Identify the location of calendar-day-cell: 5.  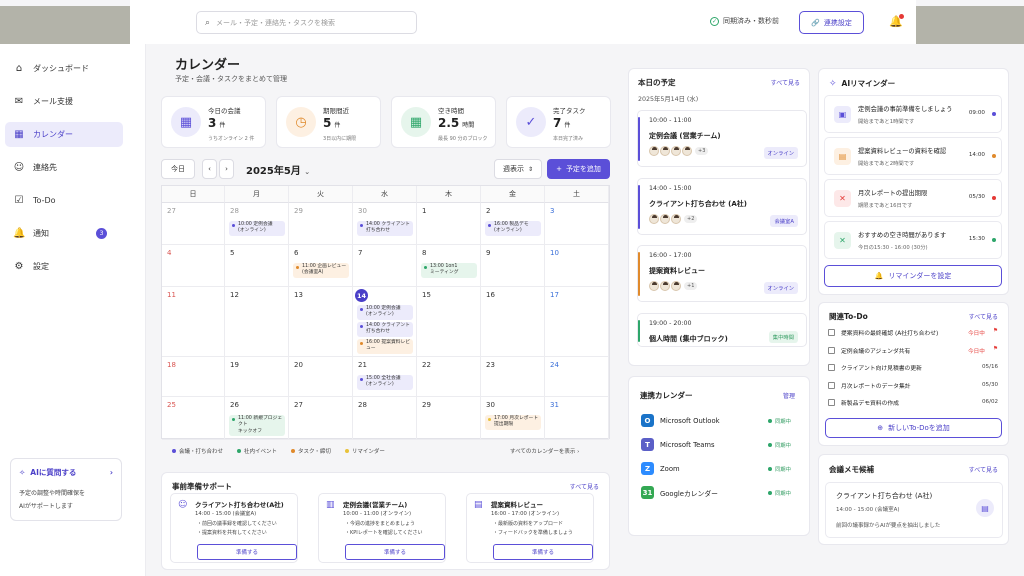
(257, 266).